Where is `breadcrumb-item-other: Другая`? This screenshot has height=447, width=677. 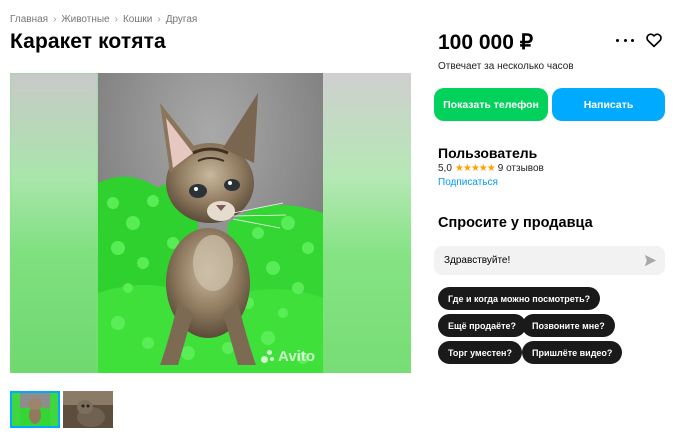 breadcrumb-item-other: Другая is located at coordinates (182, 19).